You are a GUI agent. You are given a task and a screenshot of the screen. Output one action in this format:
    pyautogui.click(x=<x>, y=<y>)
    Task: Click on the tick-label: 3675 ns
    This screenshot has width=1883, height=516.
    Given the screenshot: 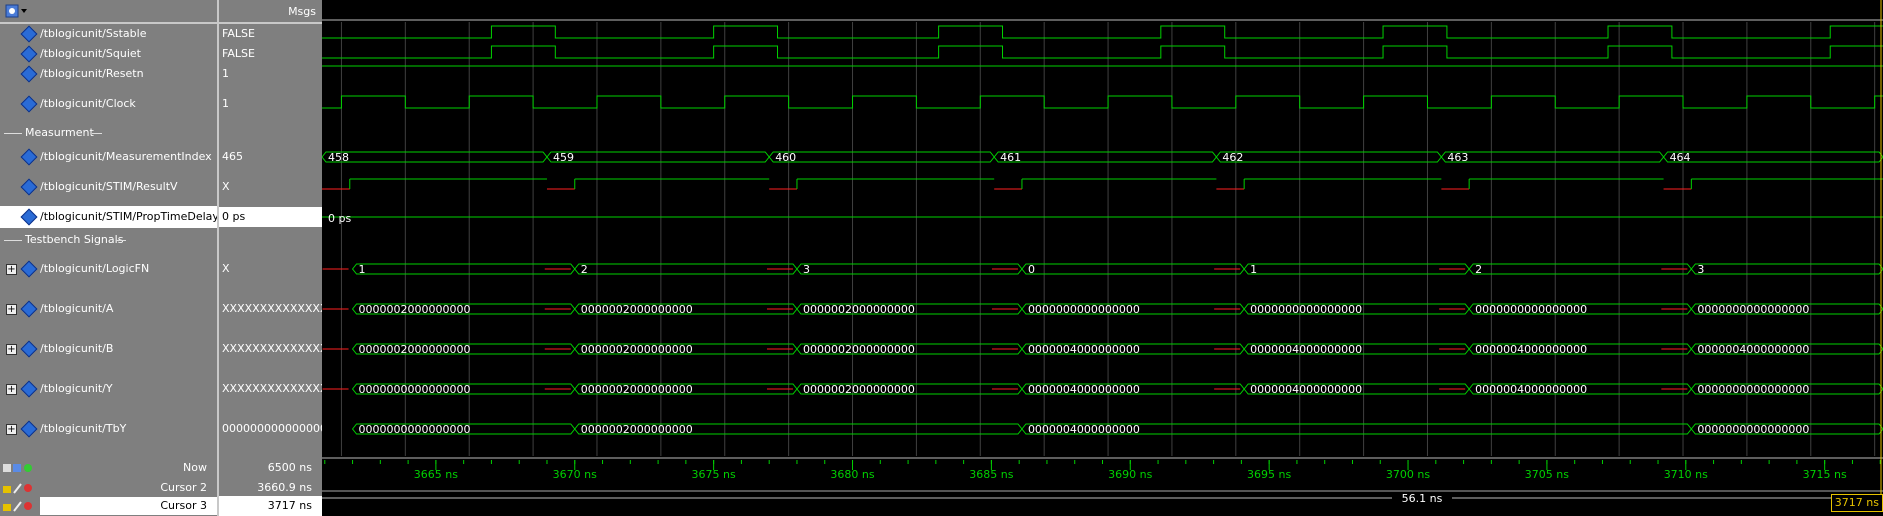 What is the action you would take?
    pyautogui.click(x=714, y=474)
    